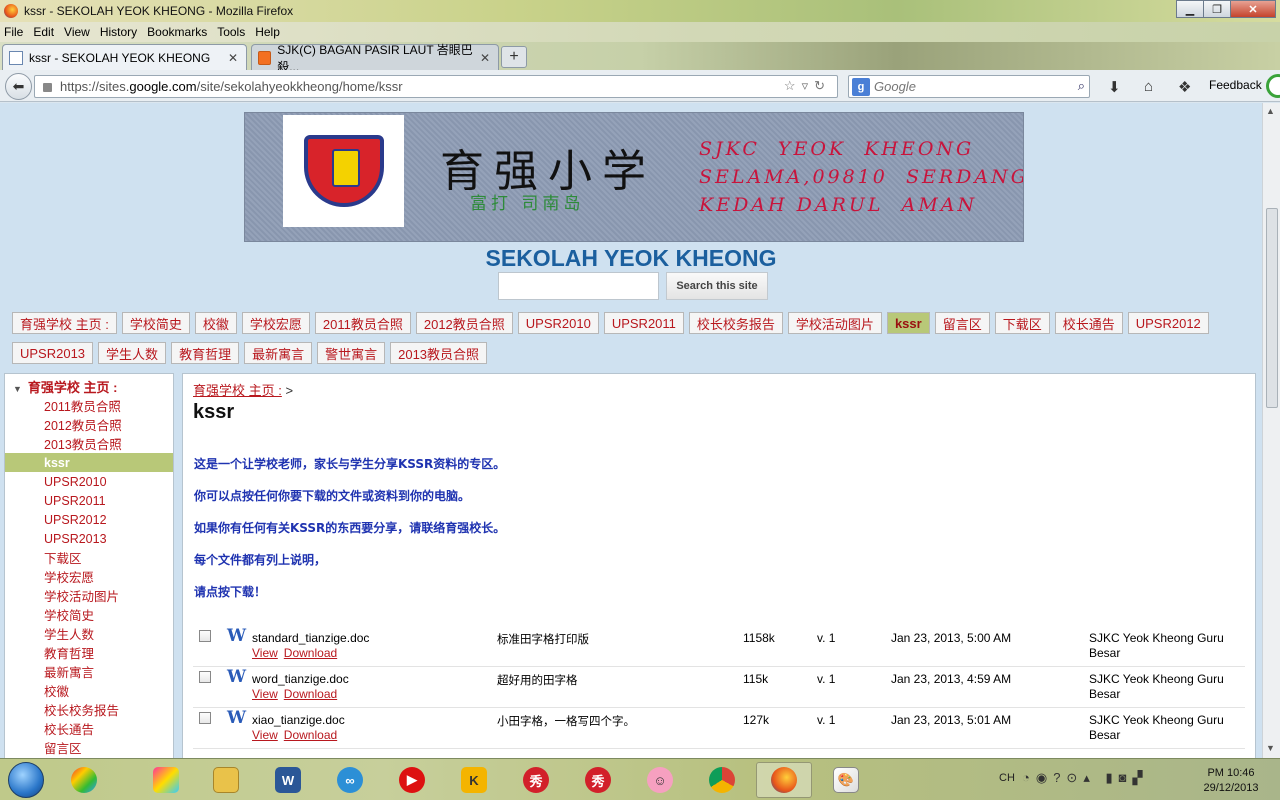 This screenshot has width=1280, height=800. What do you see at coordinates (89, 671) in the screenshot?
I see `sidebar-item: 最新寓言` at bounding box center [89, 671].